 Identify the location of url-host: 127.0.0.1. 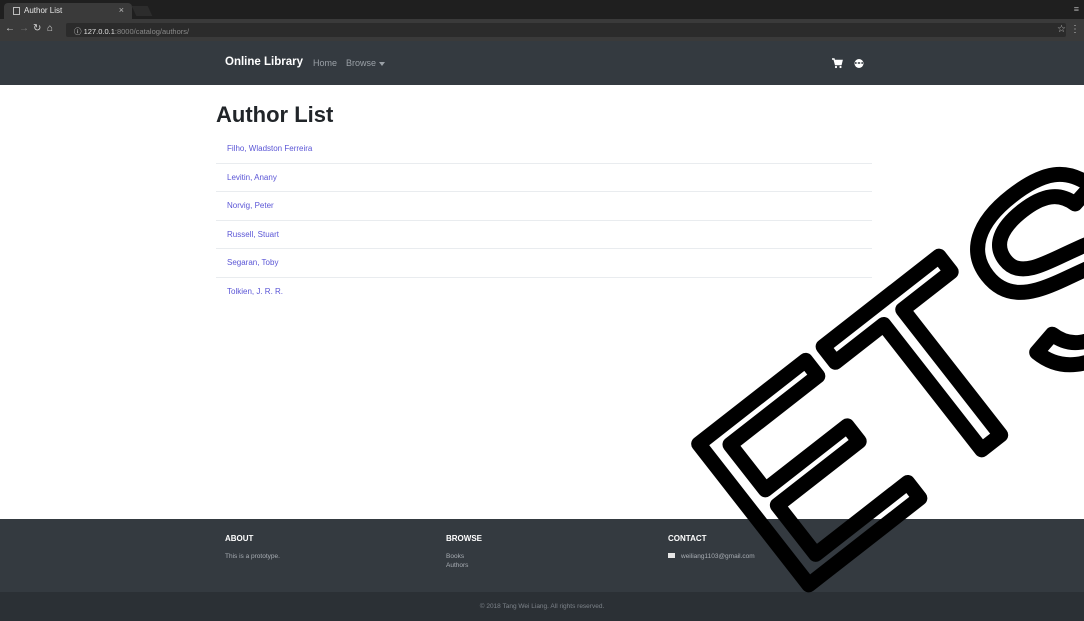
(99, 31).